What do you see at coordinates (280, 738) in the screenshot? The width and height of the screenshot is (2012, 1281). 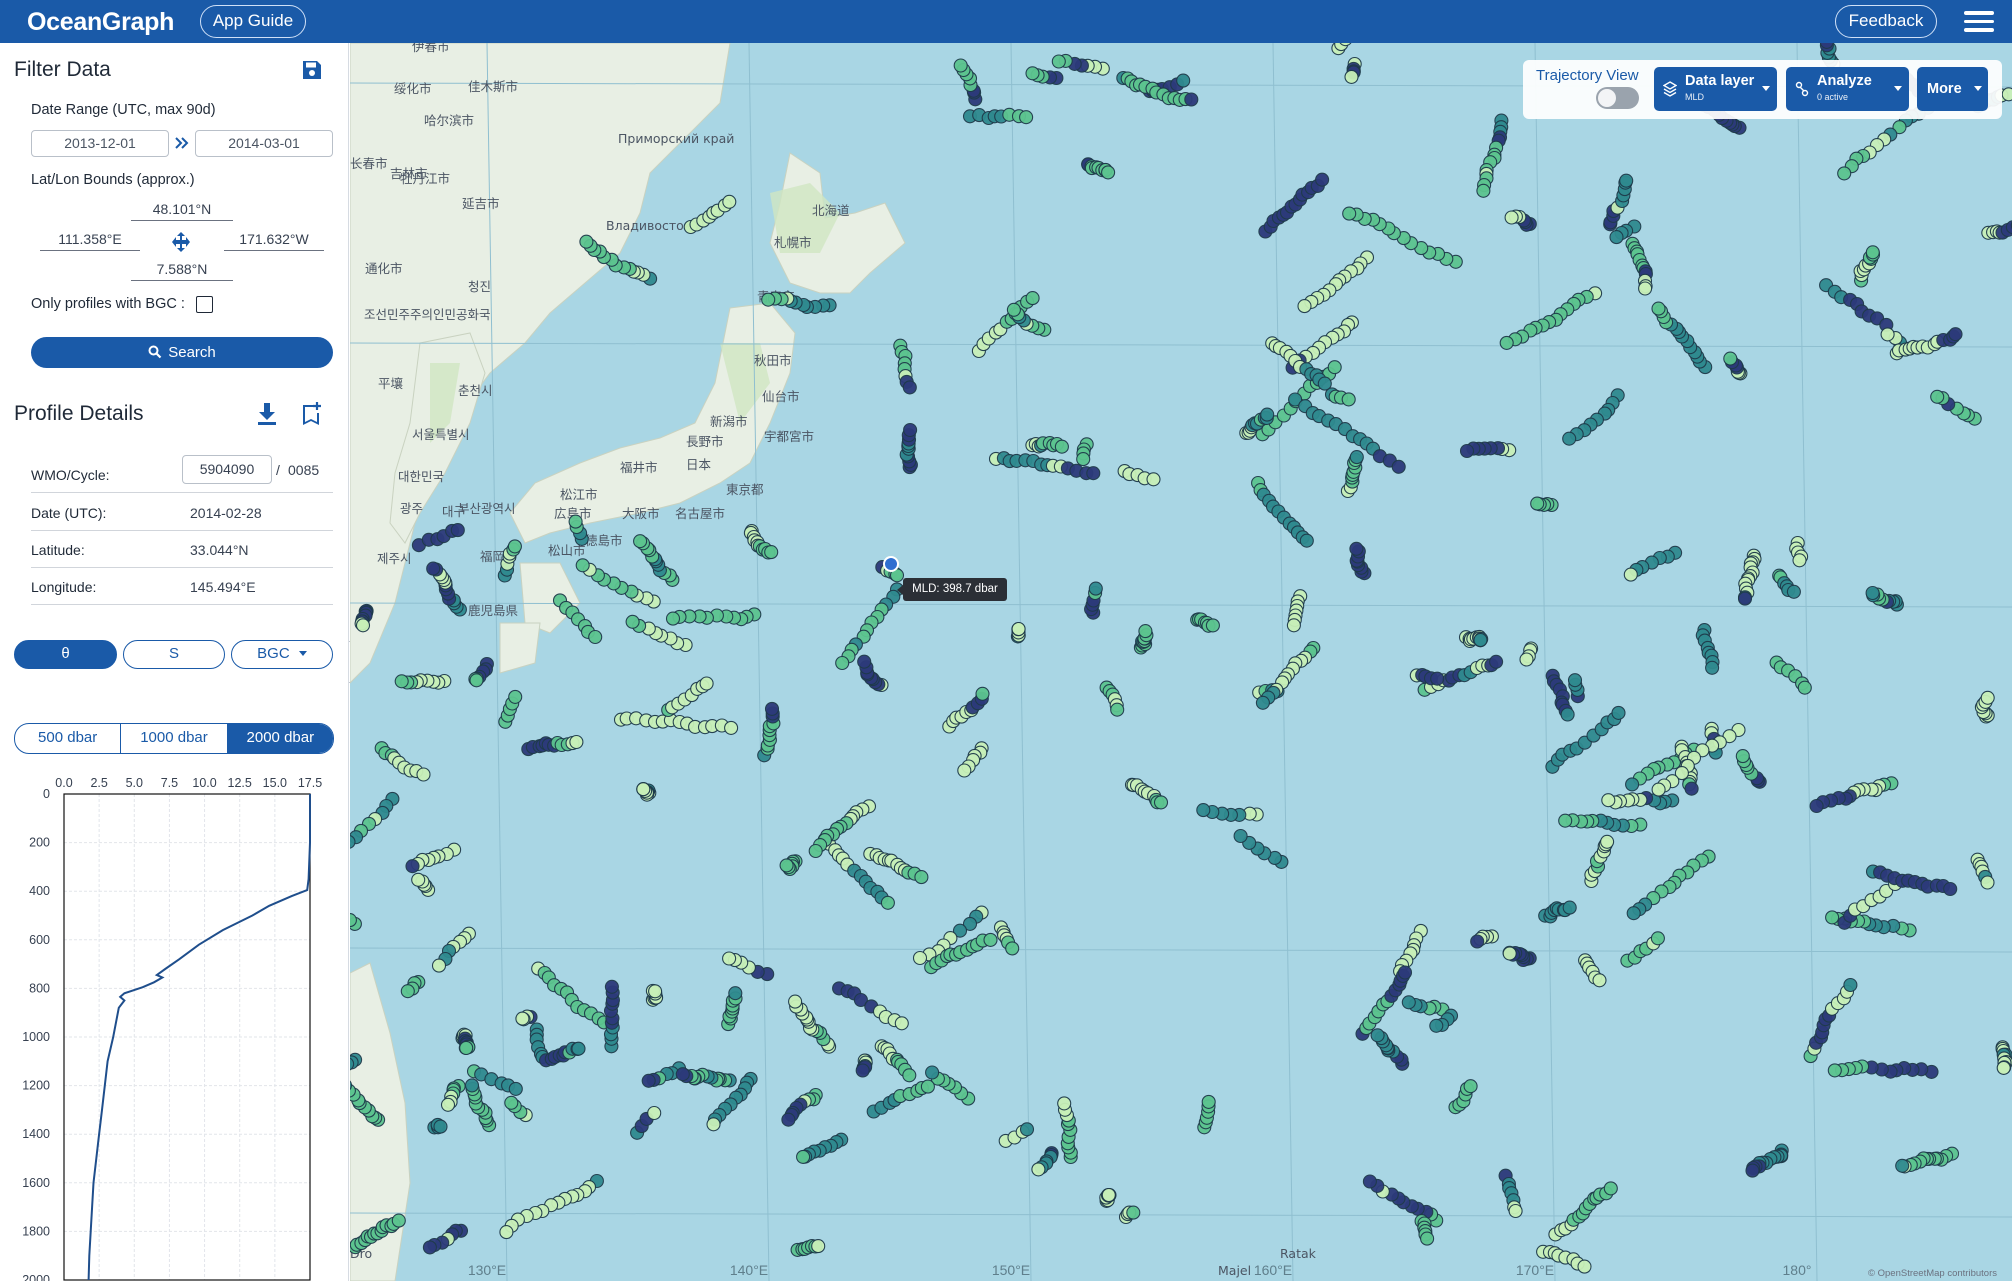 I see `depth-option-2000: 2000 dbar` at bounding box center [280, 738].